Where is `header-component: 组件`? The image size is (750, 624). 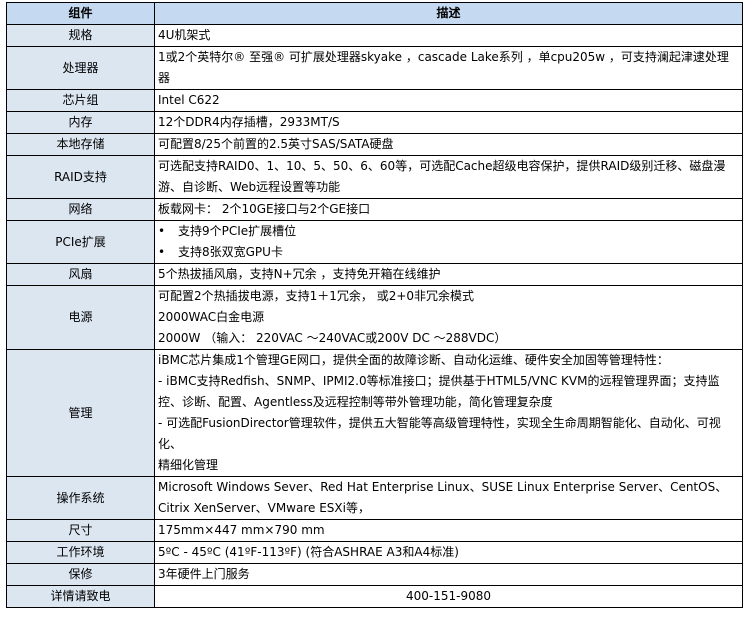
header-component: 组件 is located at coordinates (80, 13).